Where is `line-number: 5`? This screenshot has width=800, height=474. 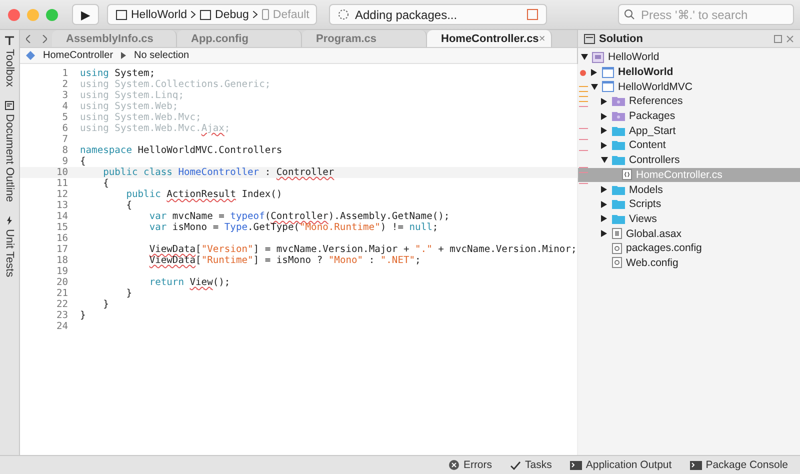
line-number: 5 is located at coordinates (65, 117).